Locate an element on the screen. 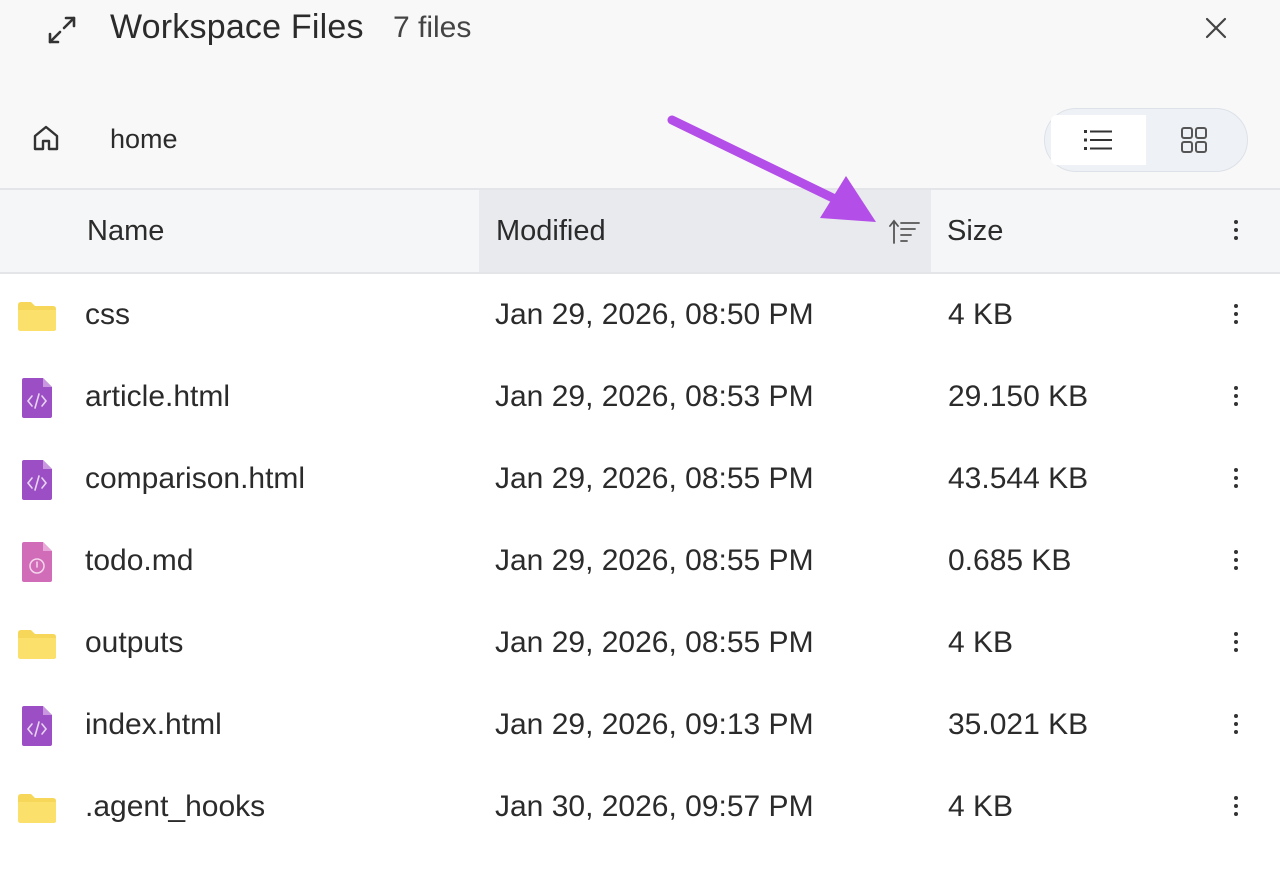  home-icon is located at coordinates (46, 138).